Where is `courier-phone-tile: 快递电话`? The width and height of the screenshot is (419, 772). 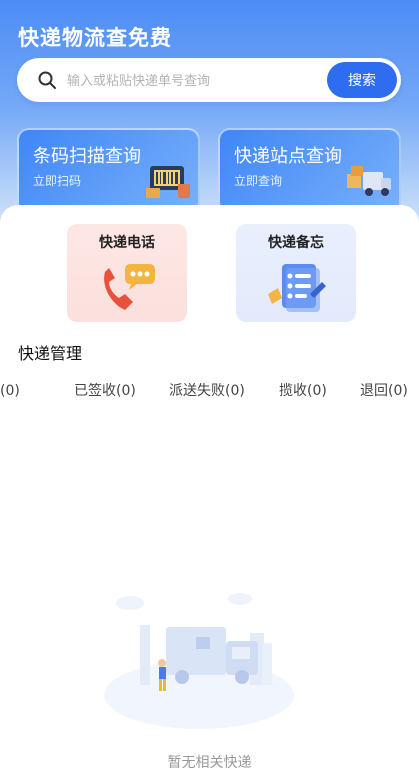 courier-phone-tile: 快递电话 is located at coordinates (127, 273).